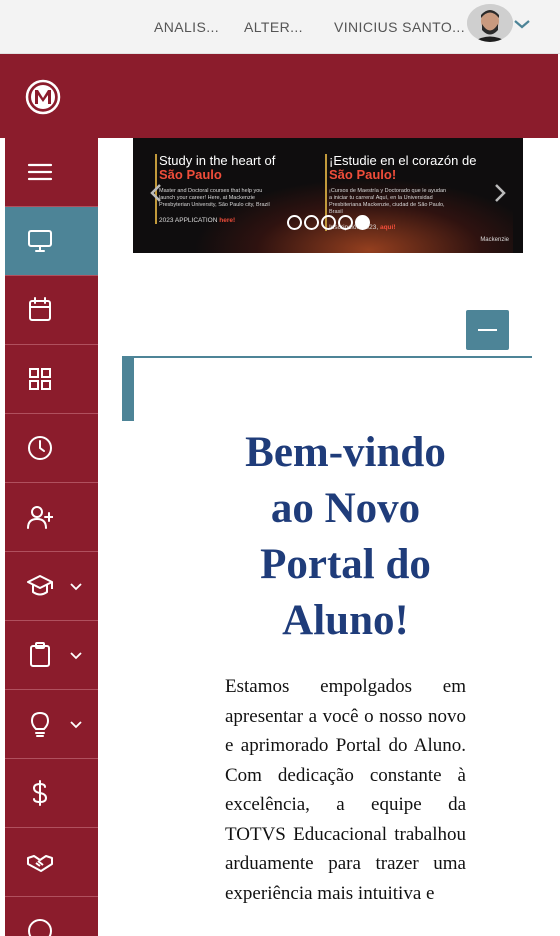 The width and height of the screenshot is (560, 936). I want to click on banner-es-city: São Paulo!, so click(363, 174).